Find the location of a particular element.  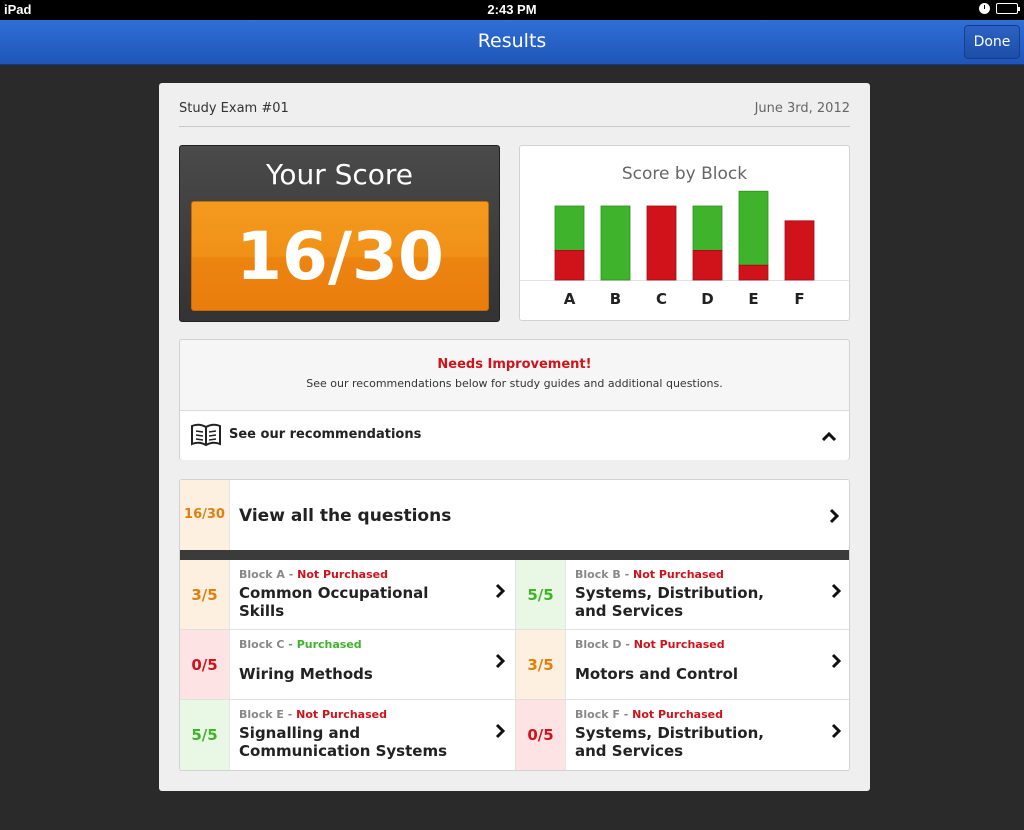

bar-c-incorrect is located at coordinates (661, 243).